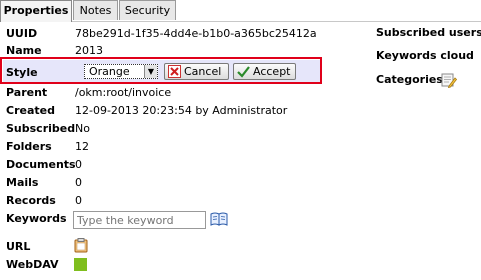 This screenshot has height=280, width=481. Describe the element at coordinates (174, 71) in the screenshot. I see `x-icon` at that location.